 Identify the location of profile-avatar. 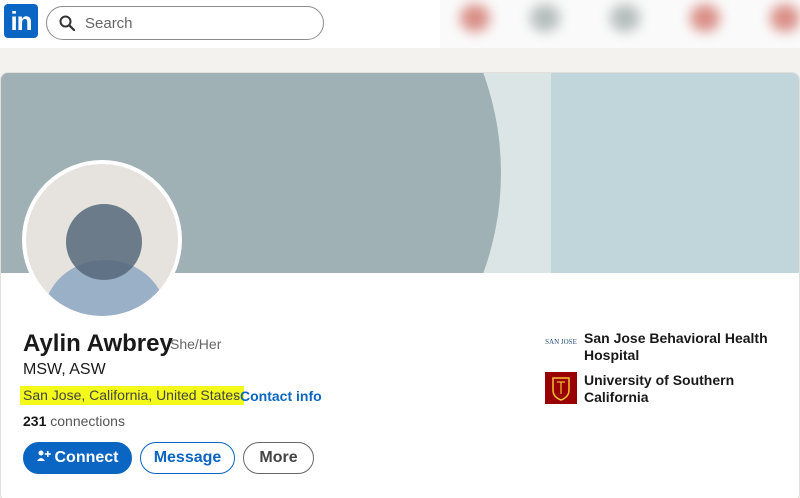
(102, 240).